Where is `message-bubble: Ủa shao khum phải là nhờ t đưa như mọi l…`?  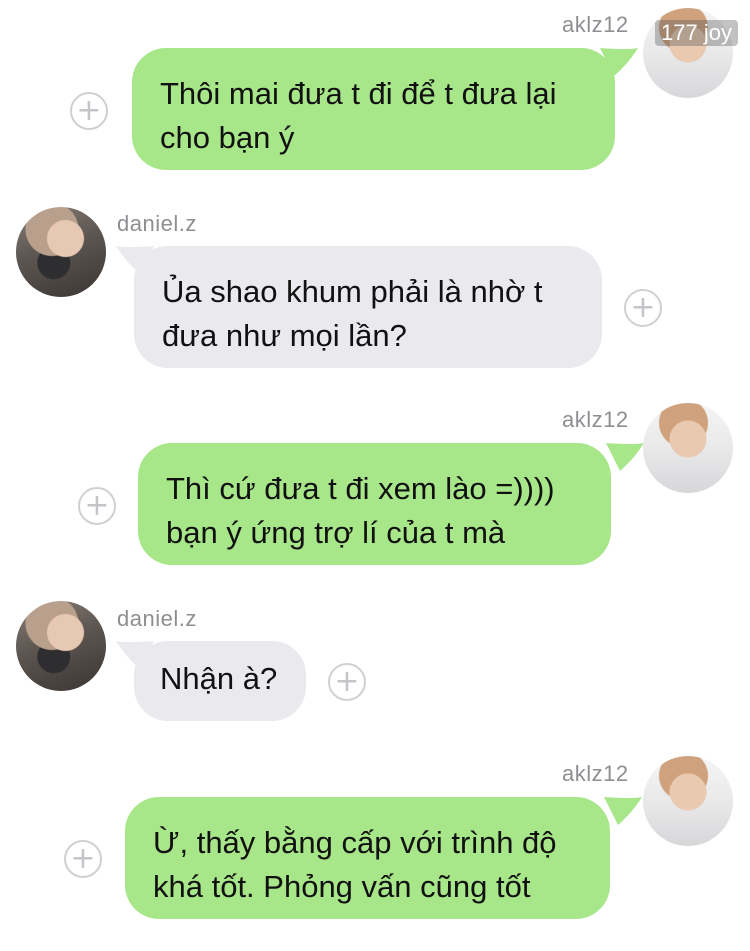 message-bubble: Ủa shao khum phải là nhờ t đưa như mọi l… is located at coordinates (368, 307).